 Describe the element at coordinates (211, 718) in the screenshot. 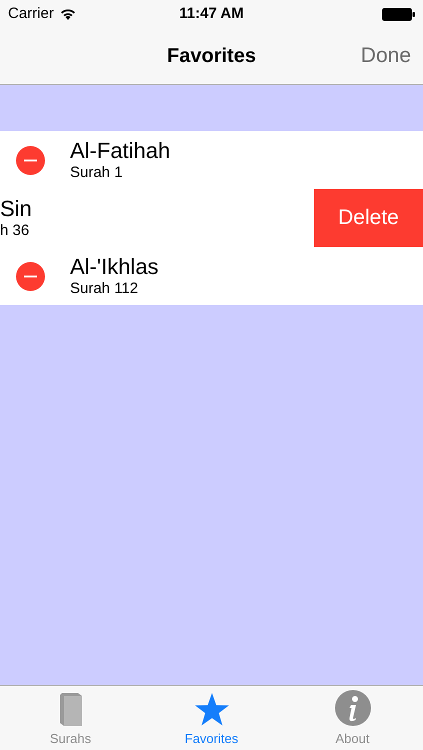

I see `tab-item: Favorites` at that location.